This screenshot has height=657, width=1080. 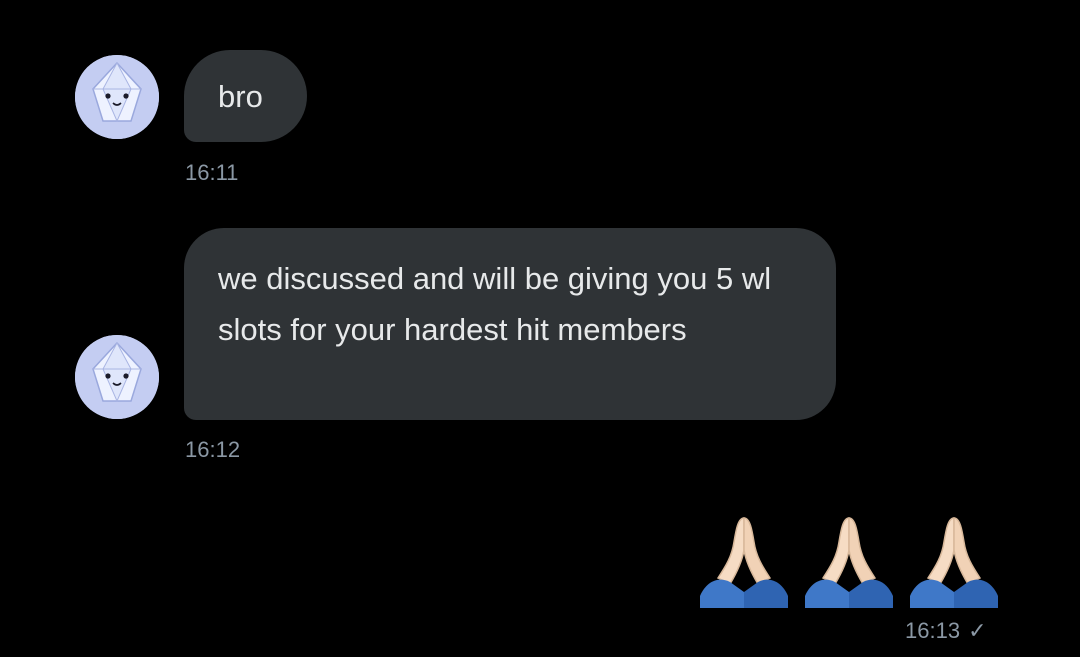 What do you see at coordinates (213, 449) in the screenshot?
I see `message-timestamp: 16:12` at bounding box center [213, 449].